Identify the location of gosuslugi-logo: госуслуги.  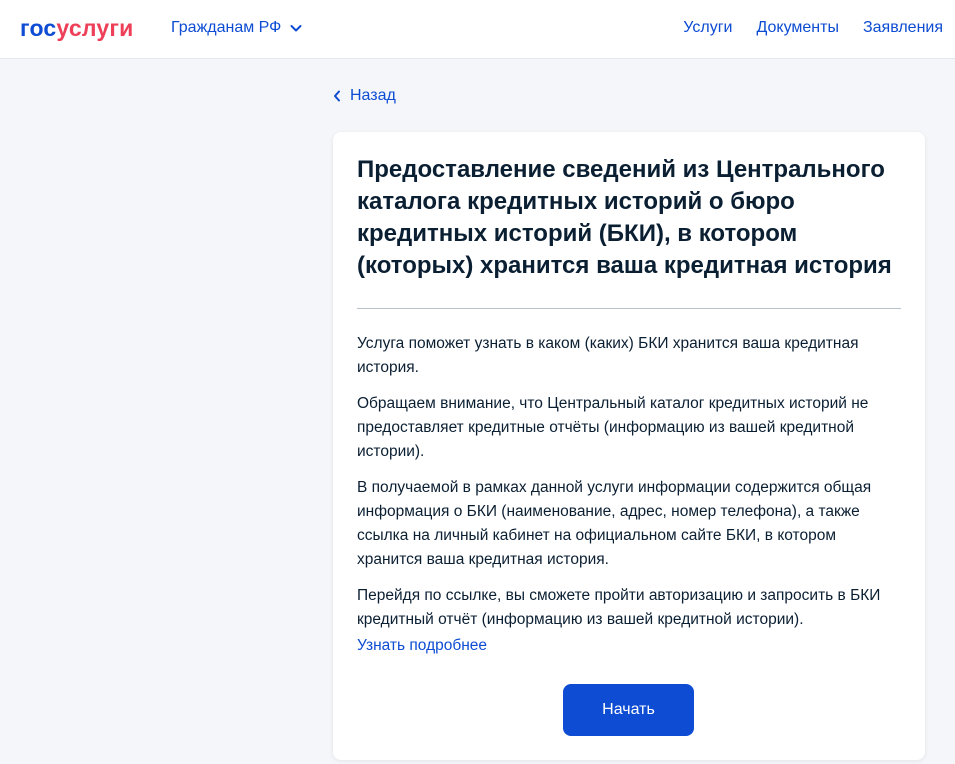
(76, 28).